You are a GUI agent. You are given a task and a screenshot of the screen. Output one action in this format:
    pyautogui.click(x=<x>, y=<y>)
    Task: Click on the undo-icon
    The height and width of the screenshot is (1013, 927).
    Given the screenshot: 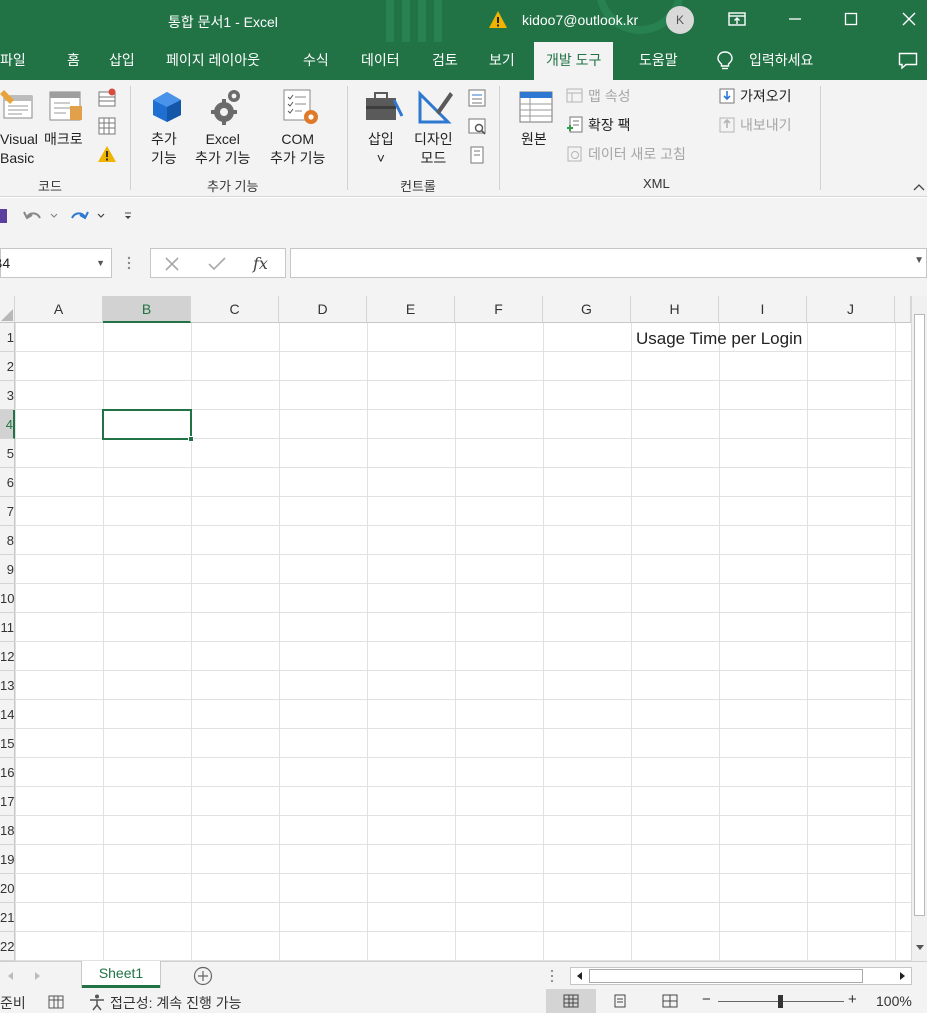 What is the action you would take?
    pyautogui.click(x=33, y=217)
    